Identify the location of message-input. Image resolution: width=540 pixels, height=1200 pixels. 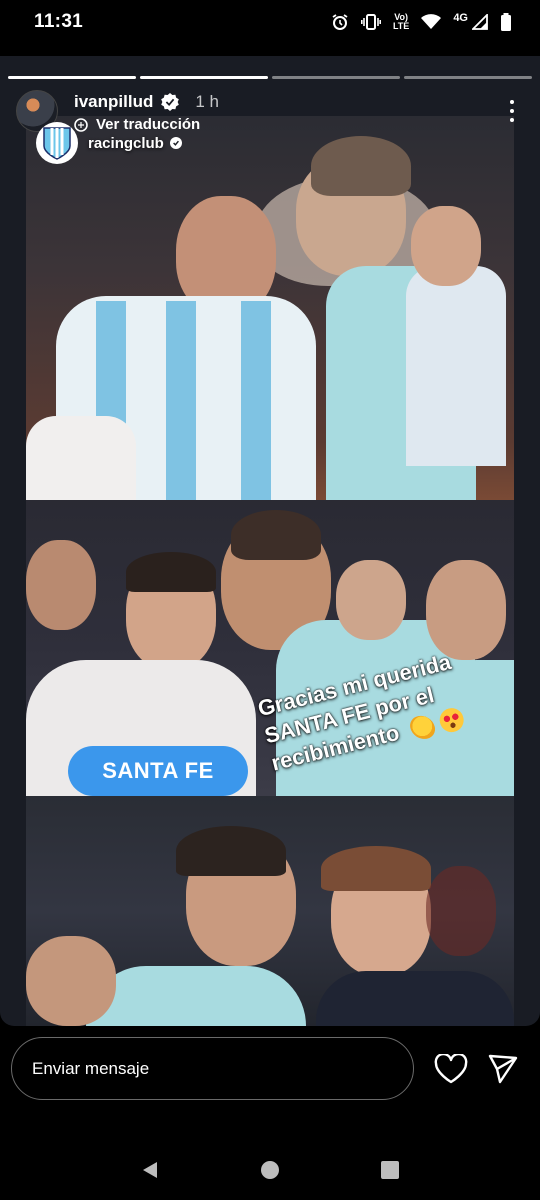
(222, 1068).